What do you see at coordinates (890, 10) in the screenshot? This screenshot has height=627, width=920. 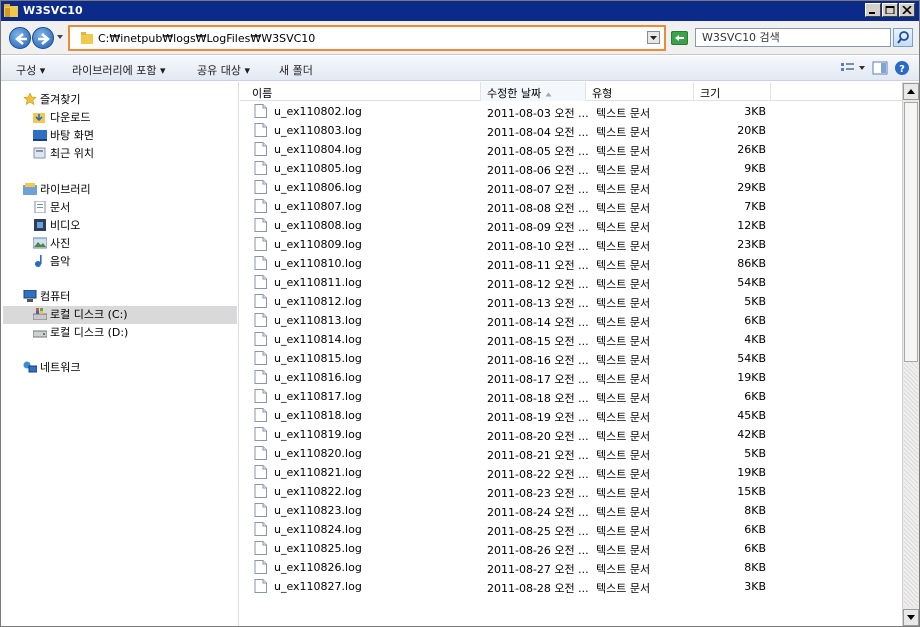 I see `maximize-button` at bounding box center [890, 10].